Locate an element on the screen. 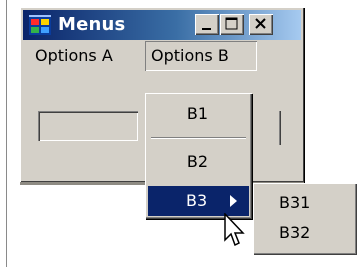  minimize-button is located at coordinates (207, 24).